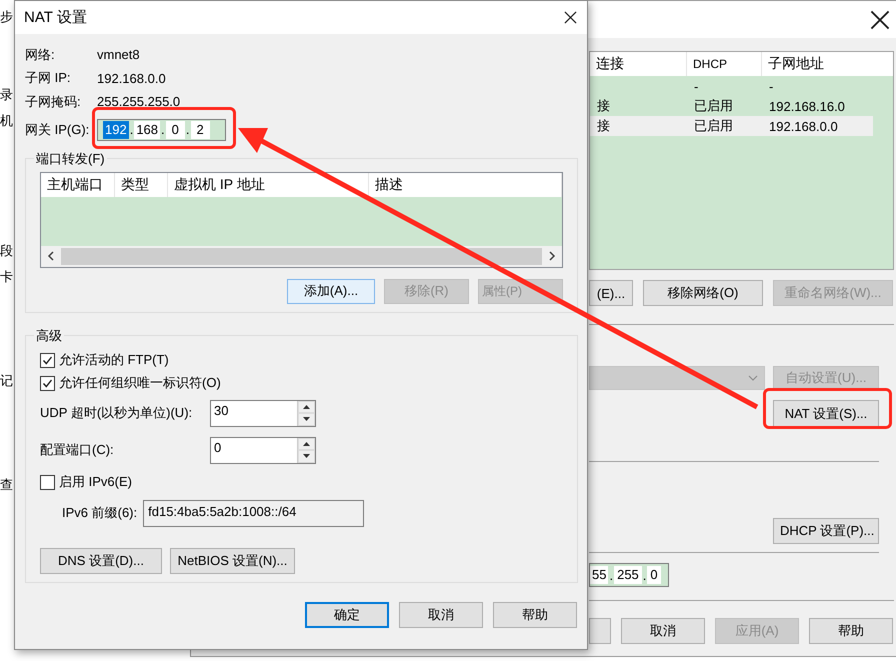  I want to click on table-cell-text: 192.168.16.0, so click(807, 106).